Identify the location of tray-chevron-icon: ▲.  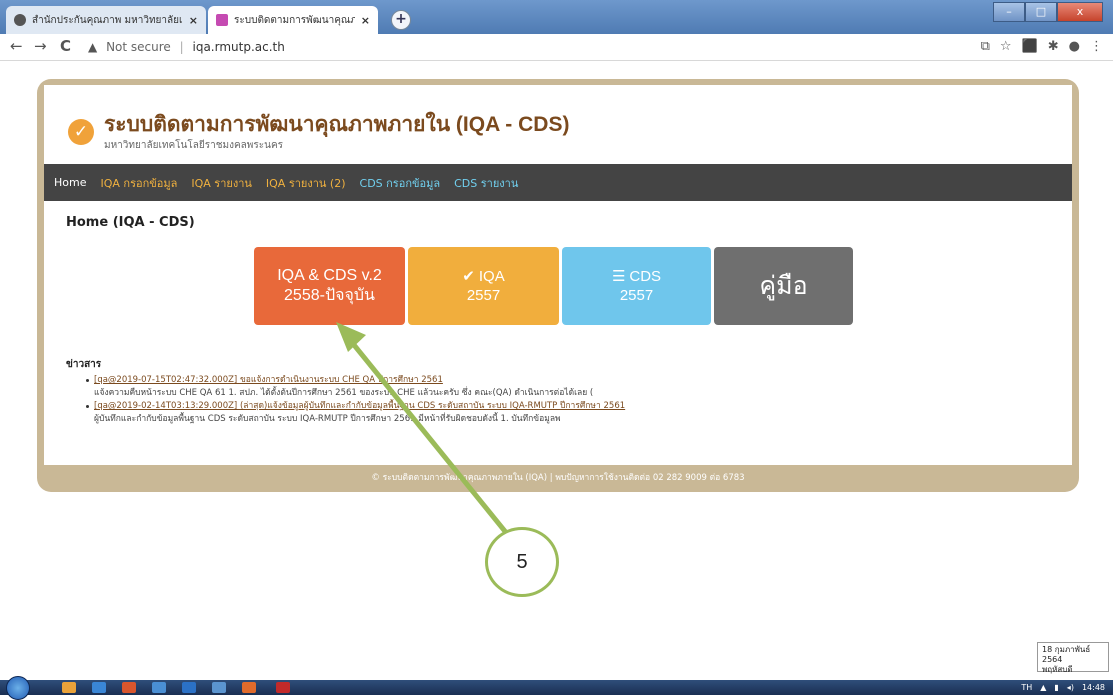
(1043, 687).